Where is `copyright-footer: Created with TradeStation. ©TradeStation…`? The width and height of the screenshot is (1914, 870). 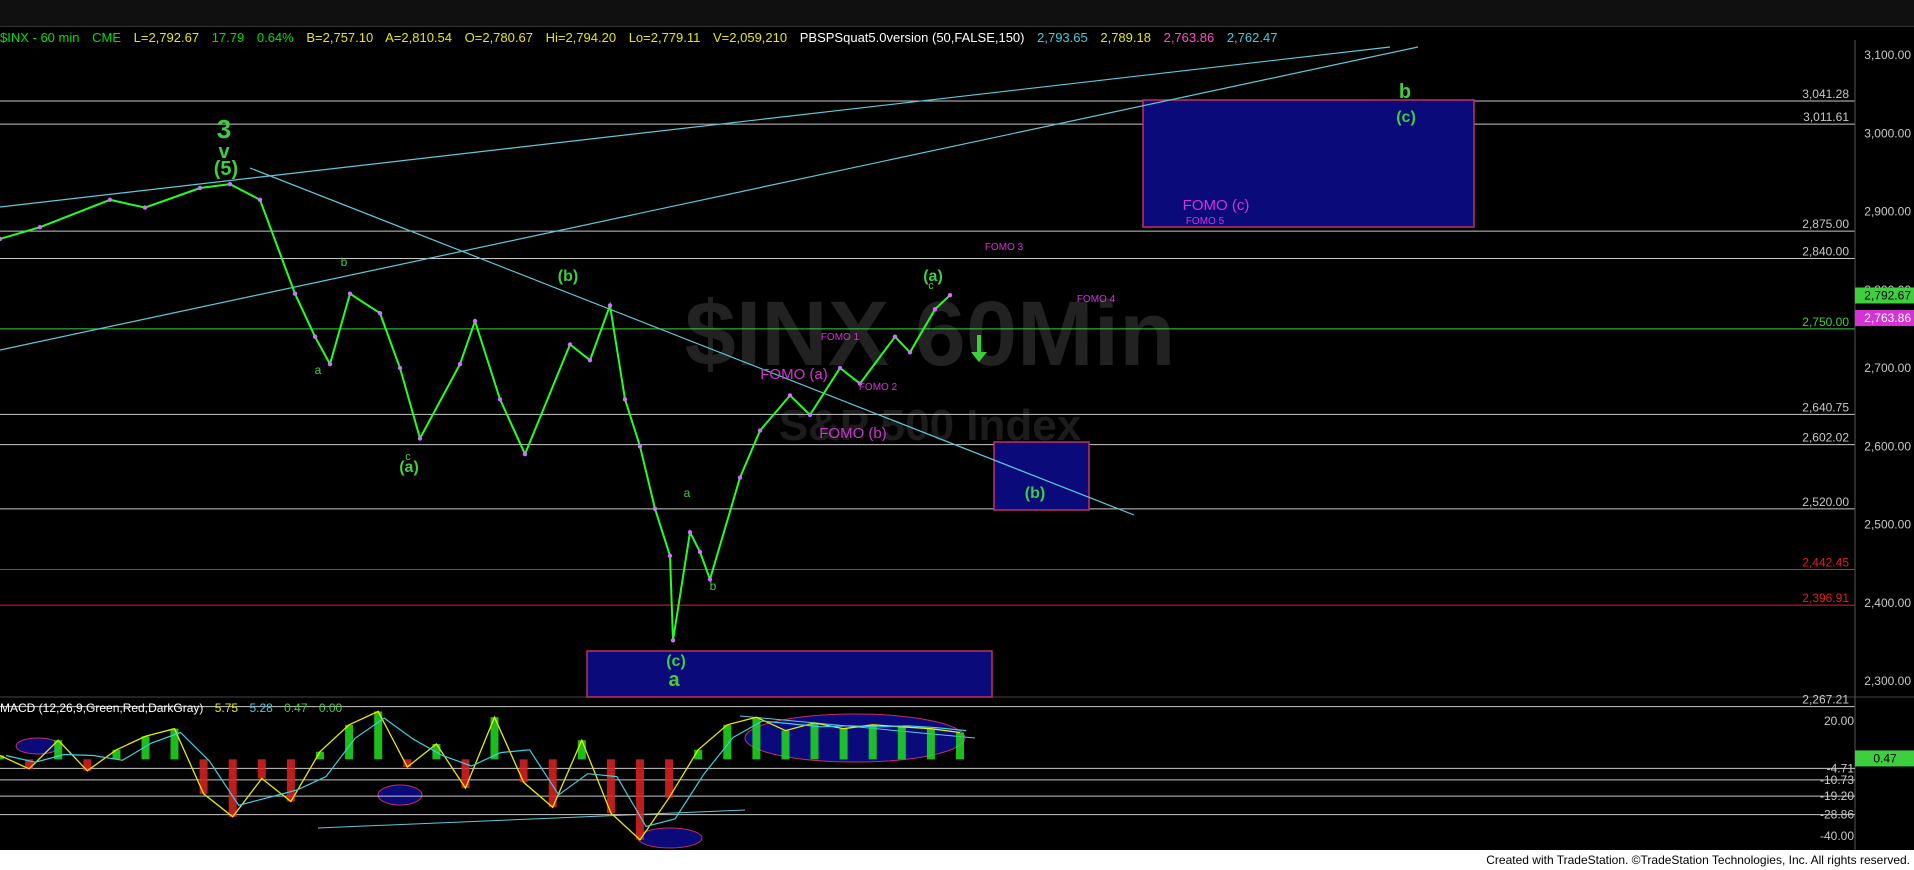 copyright-footer: Created with TradeStation. ©TradeStation… is located at coordinates (1698, 860).